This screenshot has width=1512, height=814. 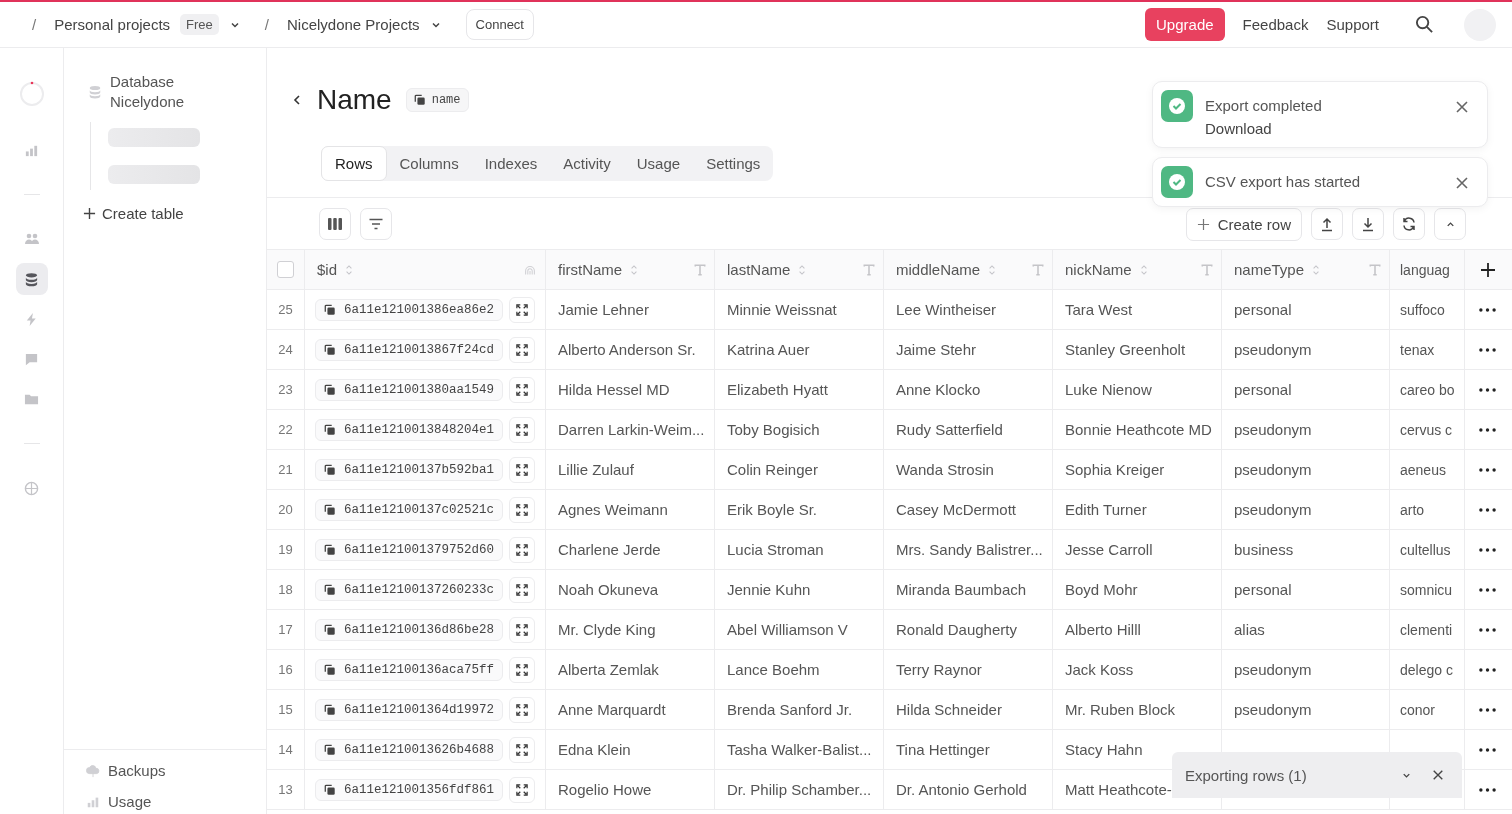 What do you see at coordinates (1103, 629) in the screenshot?
I see `table-cell: Alberto Hilll` at bounding box center [1103, 629].